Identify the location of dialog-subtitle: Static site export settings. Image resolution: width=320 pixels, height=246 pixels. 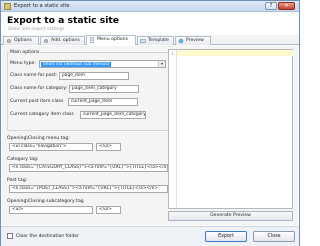
(36, 29).